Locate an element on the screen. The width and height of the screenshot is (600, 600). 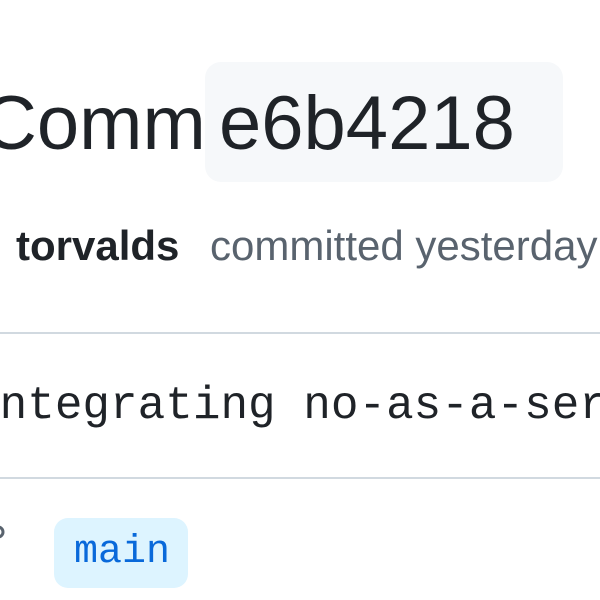
author-link: torvalds is located at coordinates (97, 246).